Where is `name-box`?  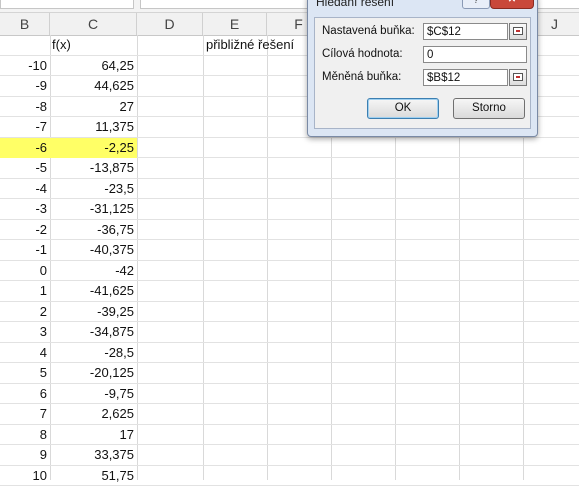 name-box is located at coordinates (67, 4).